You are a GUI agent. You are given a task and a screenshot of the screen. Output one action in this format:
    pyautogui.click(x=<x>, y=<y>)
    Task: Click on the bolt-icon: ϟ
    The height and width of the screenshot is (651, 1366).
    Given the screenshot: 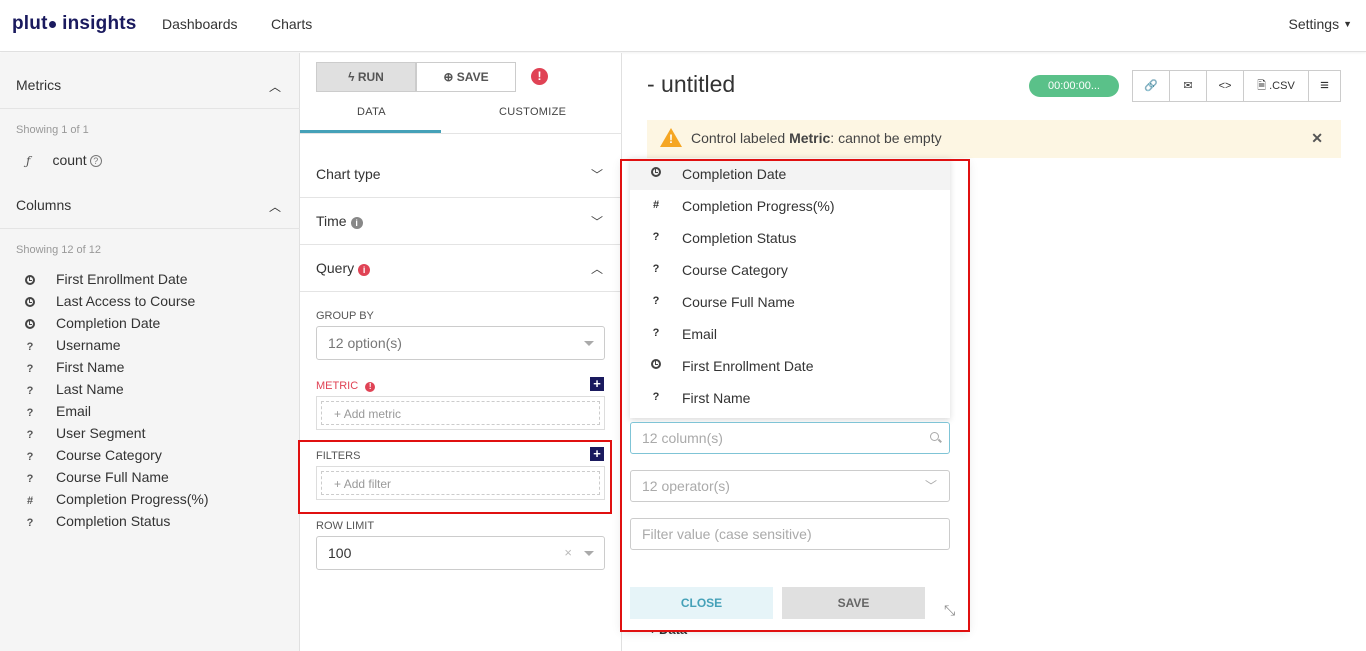 What is the action you would take?
    pyautogui.click(x=351, y=77)
    